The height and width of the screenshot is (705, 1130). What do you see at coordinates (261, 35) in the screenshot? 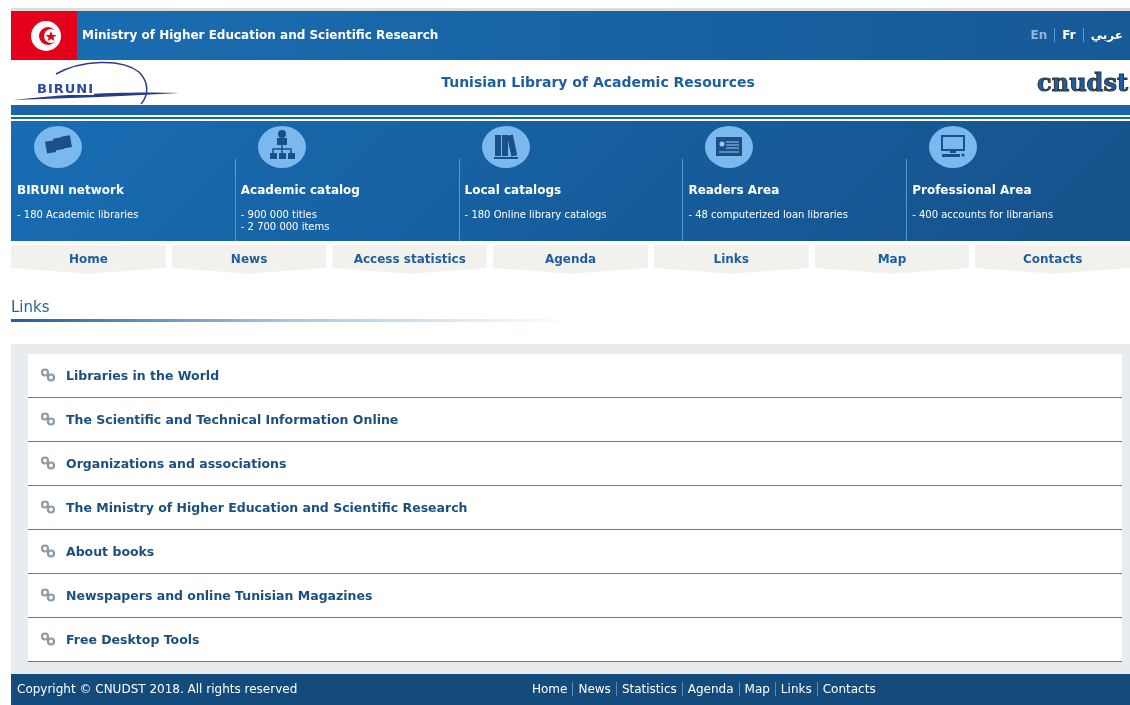
I see `ministry-title: Ministry of Higher Education and Scientific Research` at bounding box center [261, 35].